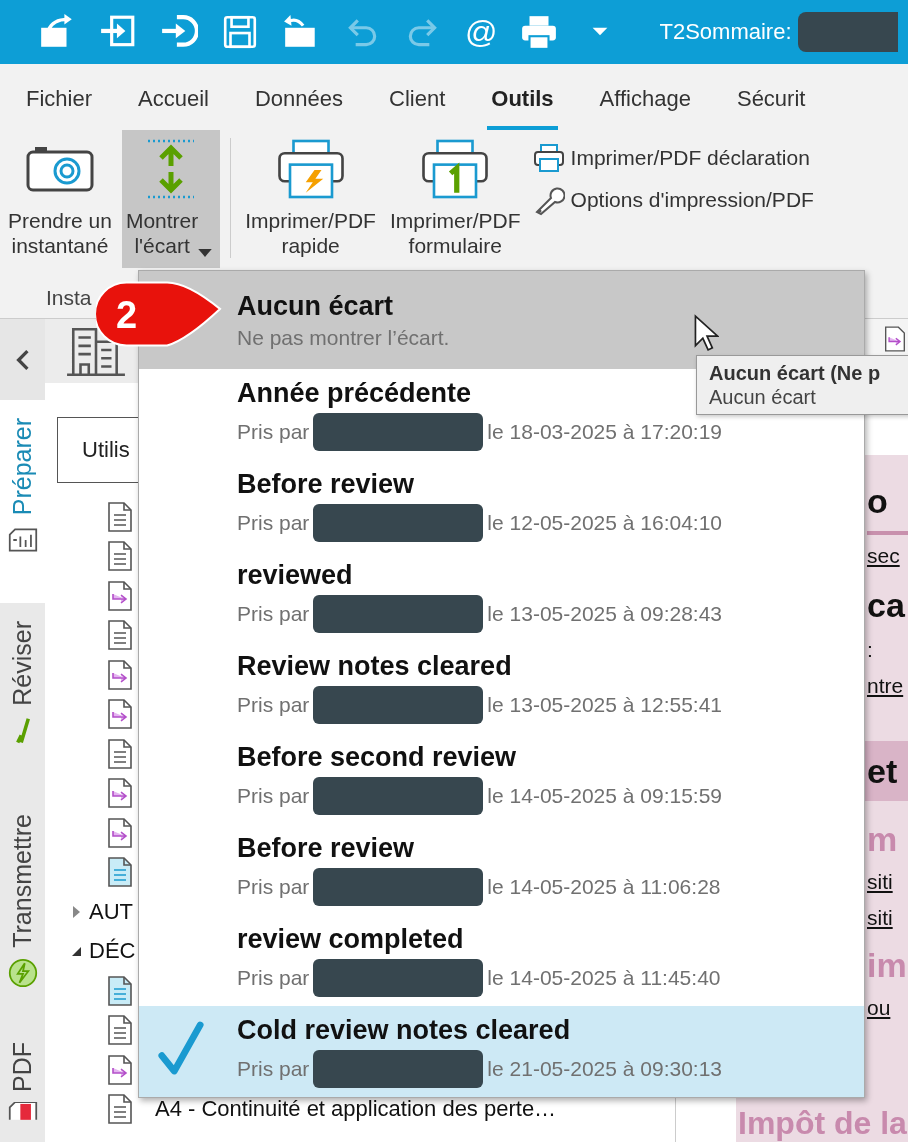 Image resolution: width=908 pixels, height=1142 pixels. What do you see at coordinates (605, 705) in the screenshot?
I see `snapshot-date: le 13-05-2025 à 12:55:41` at bounding box center [605, 705].